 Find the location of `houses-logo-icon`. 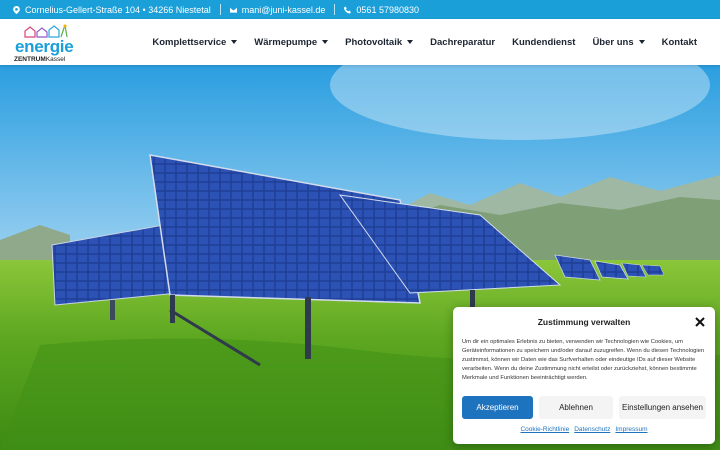

houses-logo-icon is located at coordinates (46, 31).